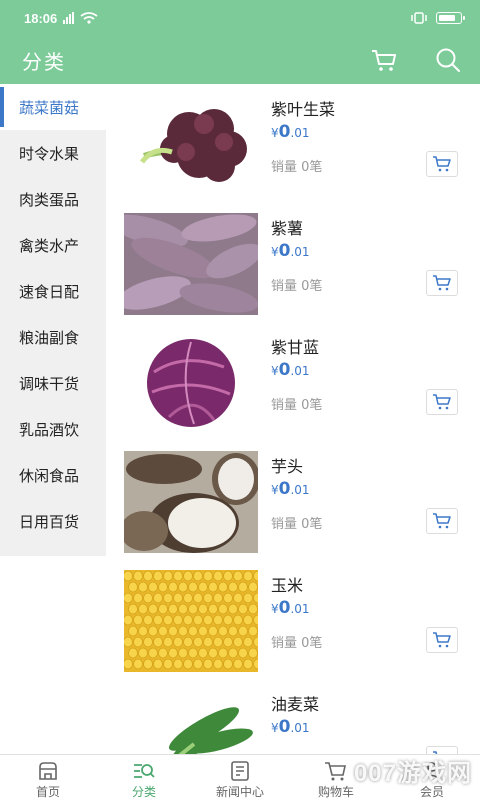 The width and height of the screenshot is (480, 800). I want to click on tab-label: 新闻中心, so click(239, 792).